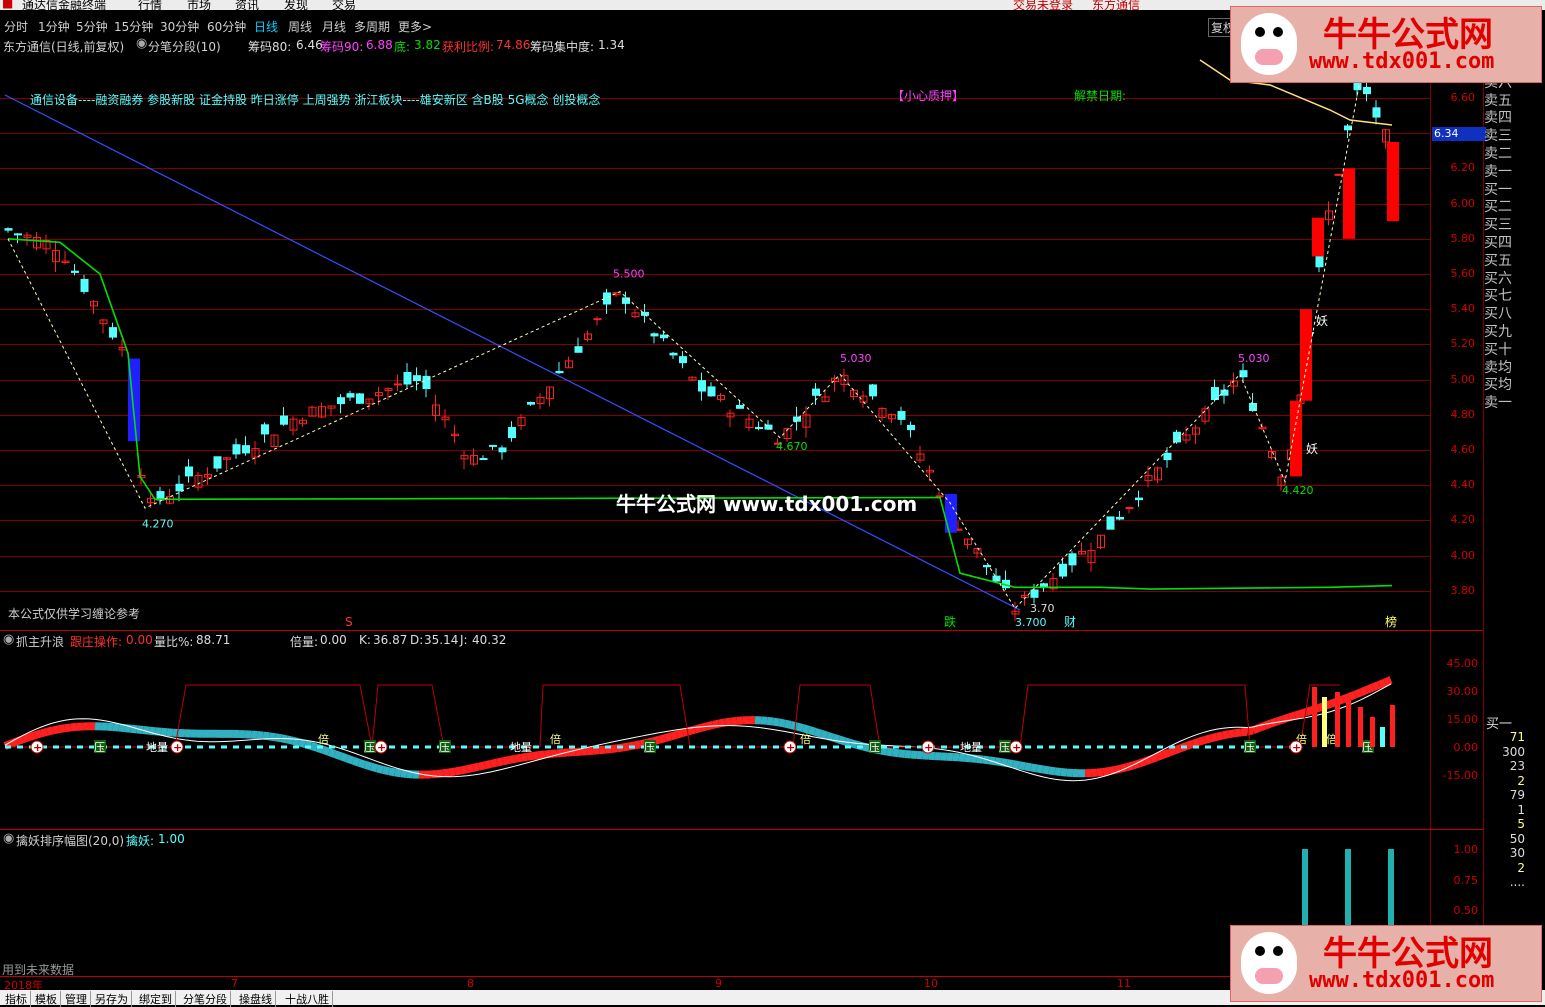 The height and width of the screenshot is (1007, 1545). Describe the element at coordinates (792, 446) in the screenshot. I see `pivot-label: 4.670` at that location.